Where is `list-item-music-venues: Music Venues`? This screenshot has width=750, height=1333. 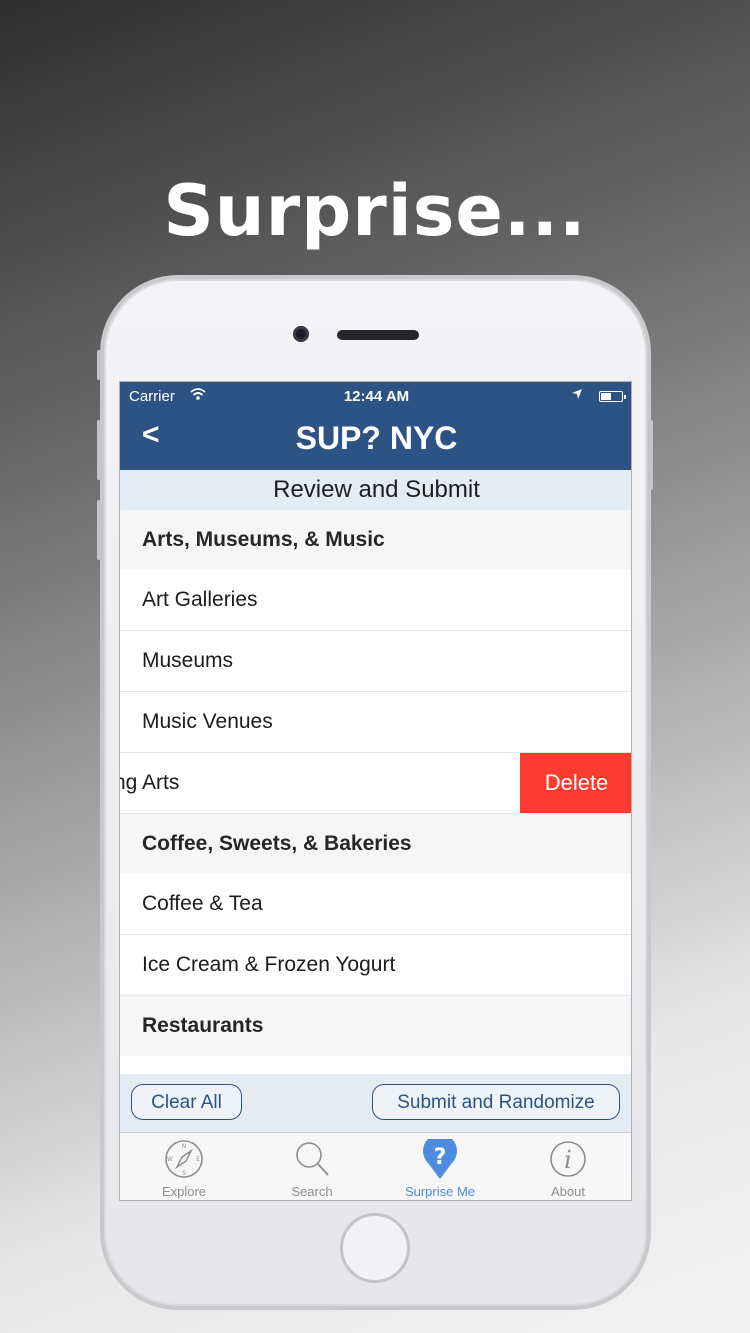
list-item-music-venues: Music Venues is located at coordinates (375, 722).